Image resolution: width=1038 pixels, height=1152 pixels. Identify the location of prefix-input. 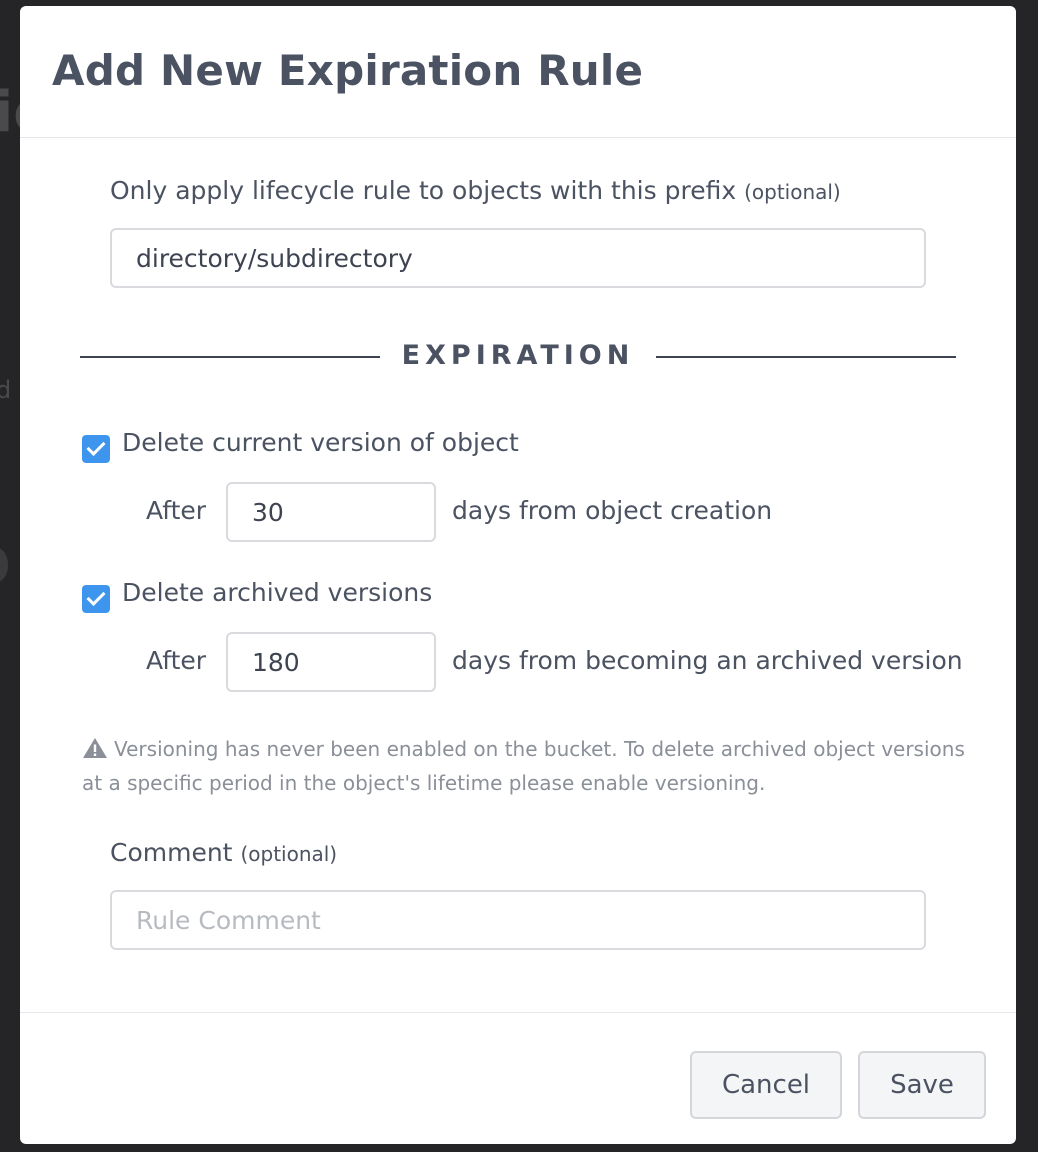
(518, 258).